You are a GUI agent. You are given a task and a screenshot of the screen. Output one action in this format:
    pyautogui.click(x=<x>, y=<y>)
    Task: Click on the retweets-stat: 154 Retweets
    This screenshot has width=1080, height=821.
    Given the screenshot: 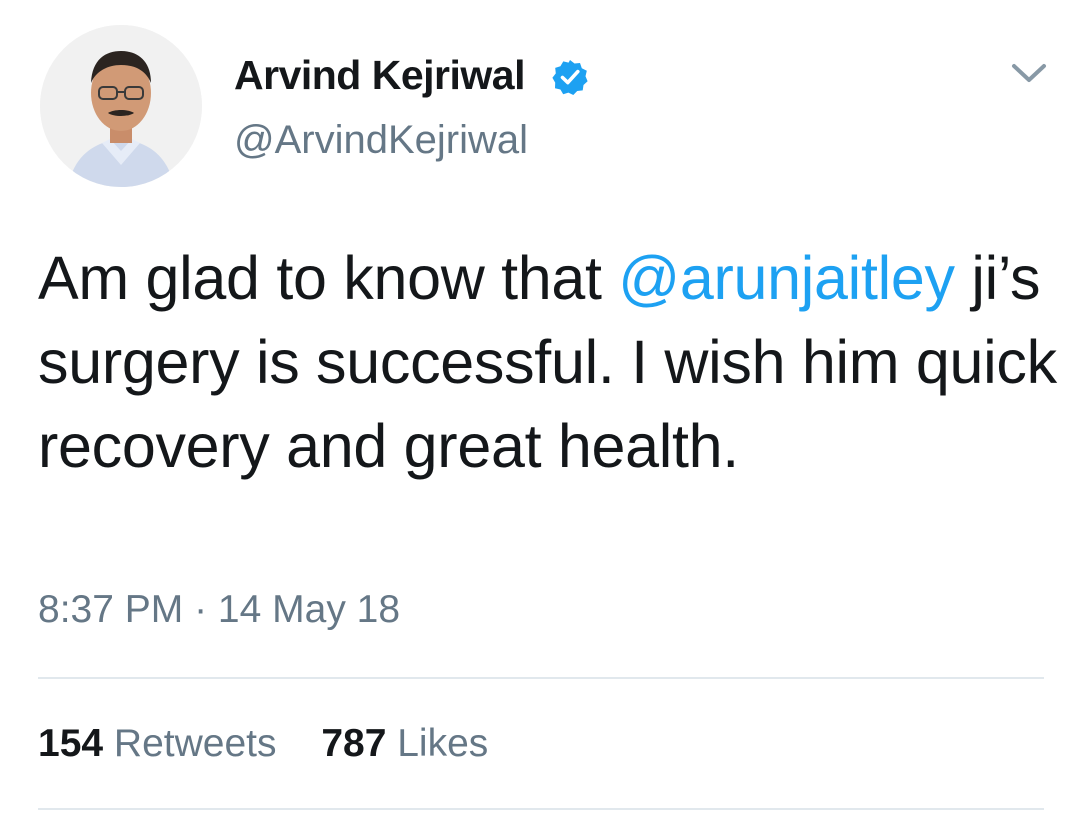 What is the action you would take?
    pyautogui.click(x=157, y=744)
    